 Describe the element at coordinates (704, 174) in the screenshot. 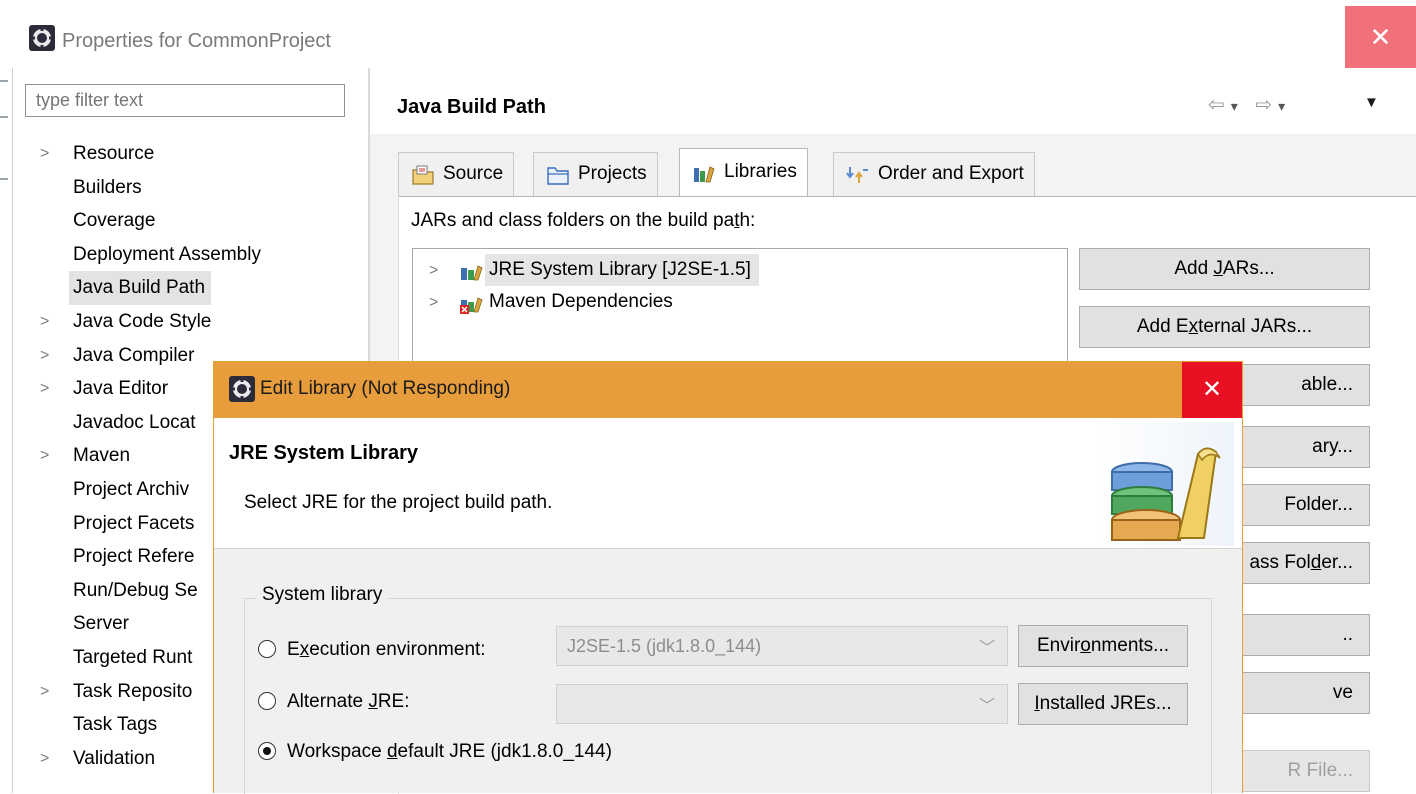

I see `libraries-icon` at that location.